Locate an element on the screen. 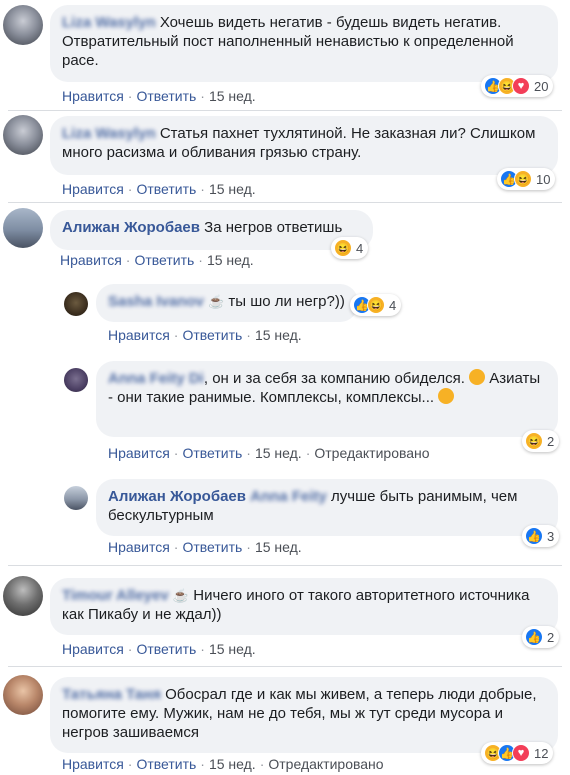  reaction-summary: 😆 2 is located at coordinates (541, 441).